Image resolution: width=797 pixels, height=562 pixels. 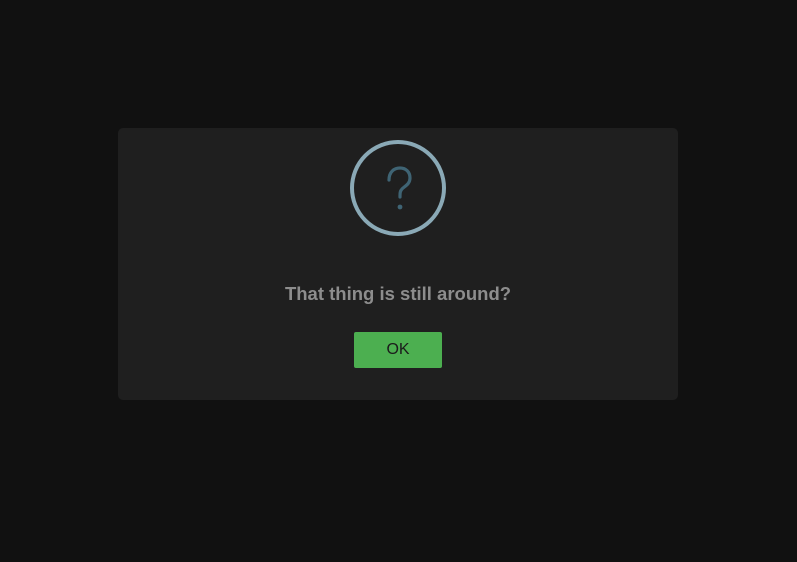 I want to click on dialog-title: That thing is still around?, so click(x=398, y=293).